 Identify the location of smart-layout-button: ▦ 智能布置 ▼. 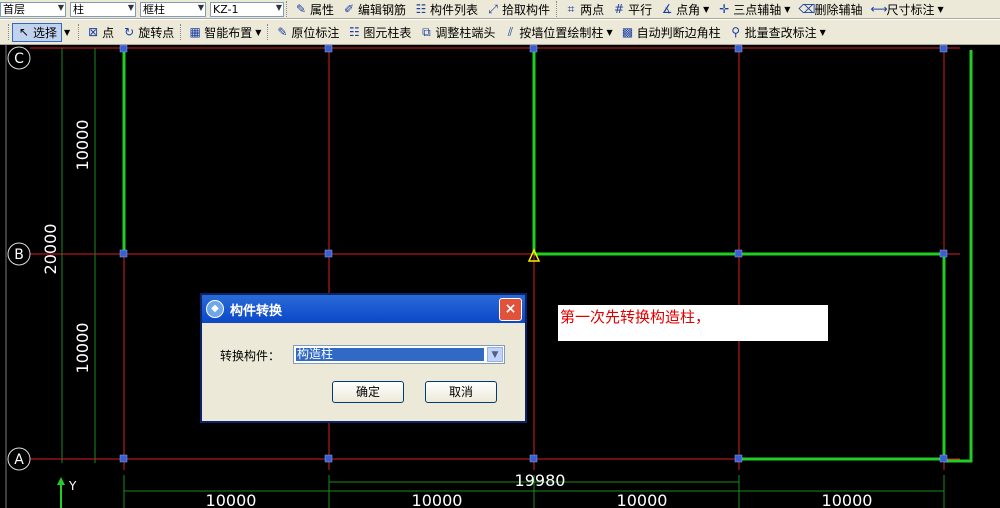
(224, 32).